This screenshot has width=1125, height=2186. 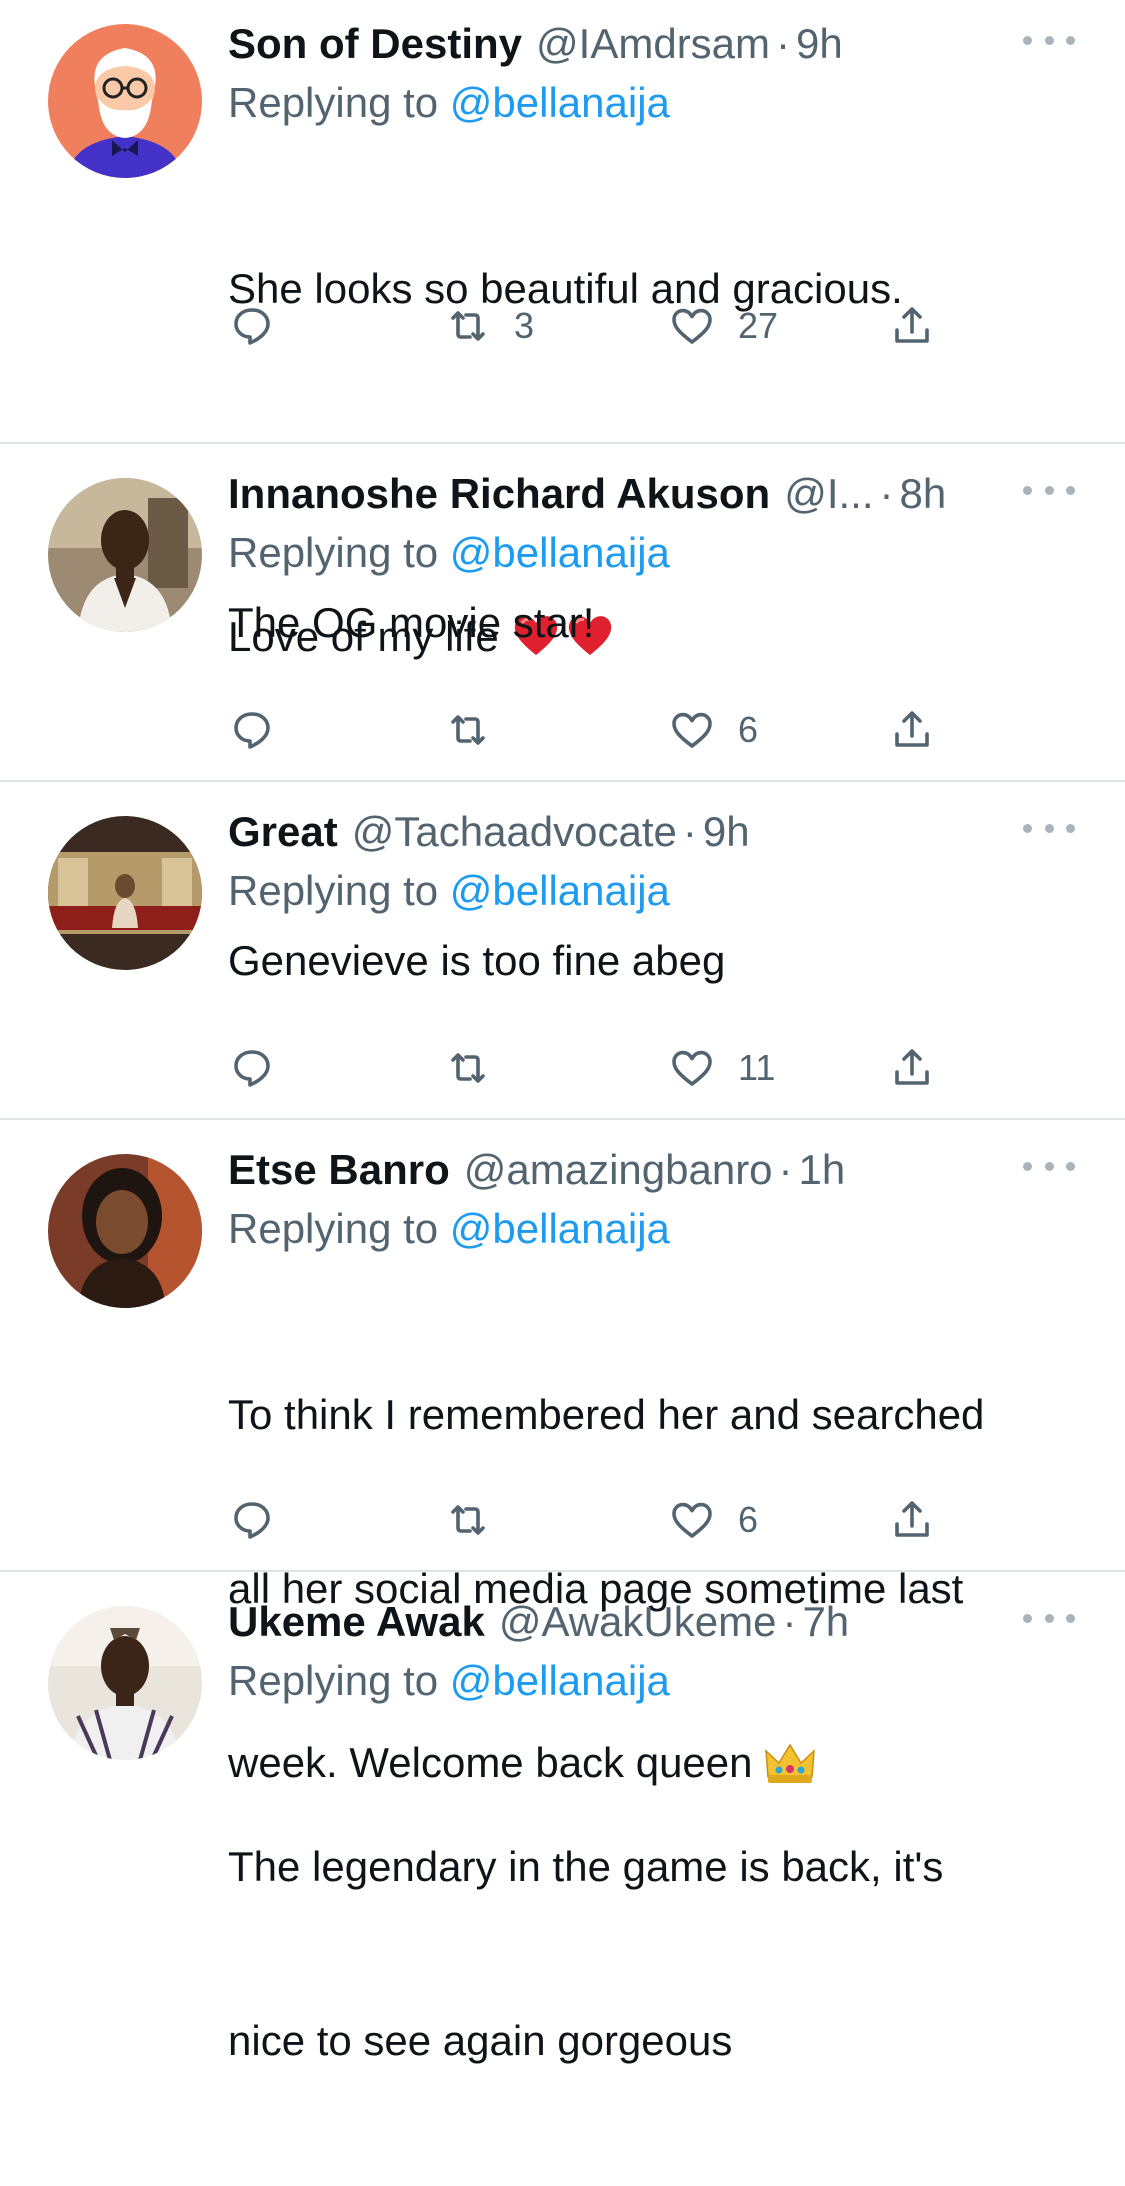 What do you see at coordinates (339, 1170) in the screenshot?
I see `display-name: Etse Banro` at bounding box center [339, 1170].